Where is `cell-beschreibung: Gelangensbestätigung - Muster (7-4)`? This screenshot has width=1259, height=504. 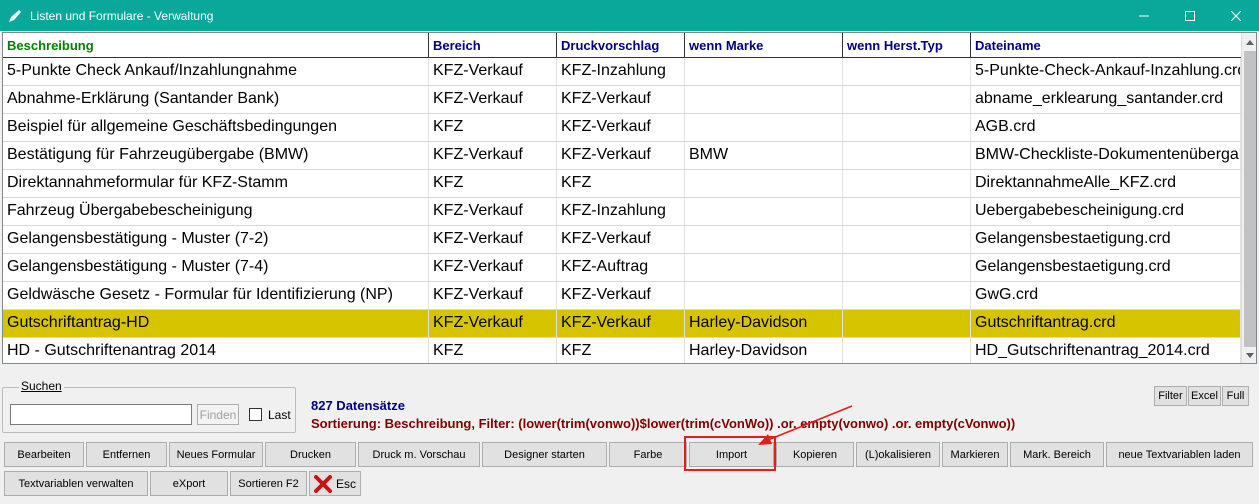
cell-beschreibung: Gelangensbestätigung - Muster (7-4) is located at coordinates (216, 267).